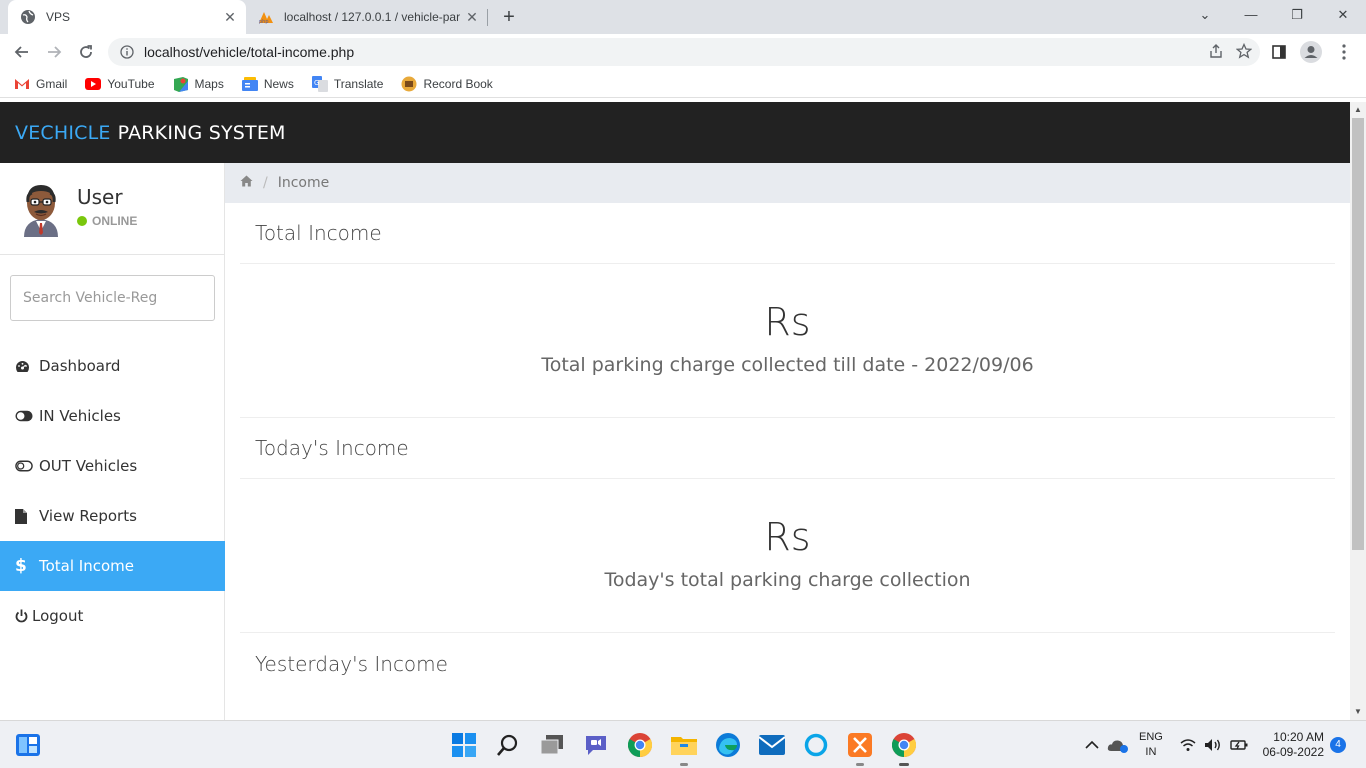 Image resolution: width=1366 pixels, height=768 pixels. I want to click on news-icon, so click(249, 84).